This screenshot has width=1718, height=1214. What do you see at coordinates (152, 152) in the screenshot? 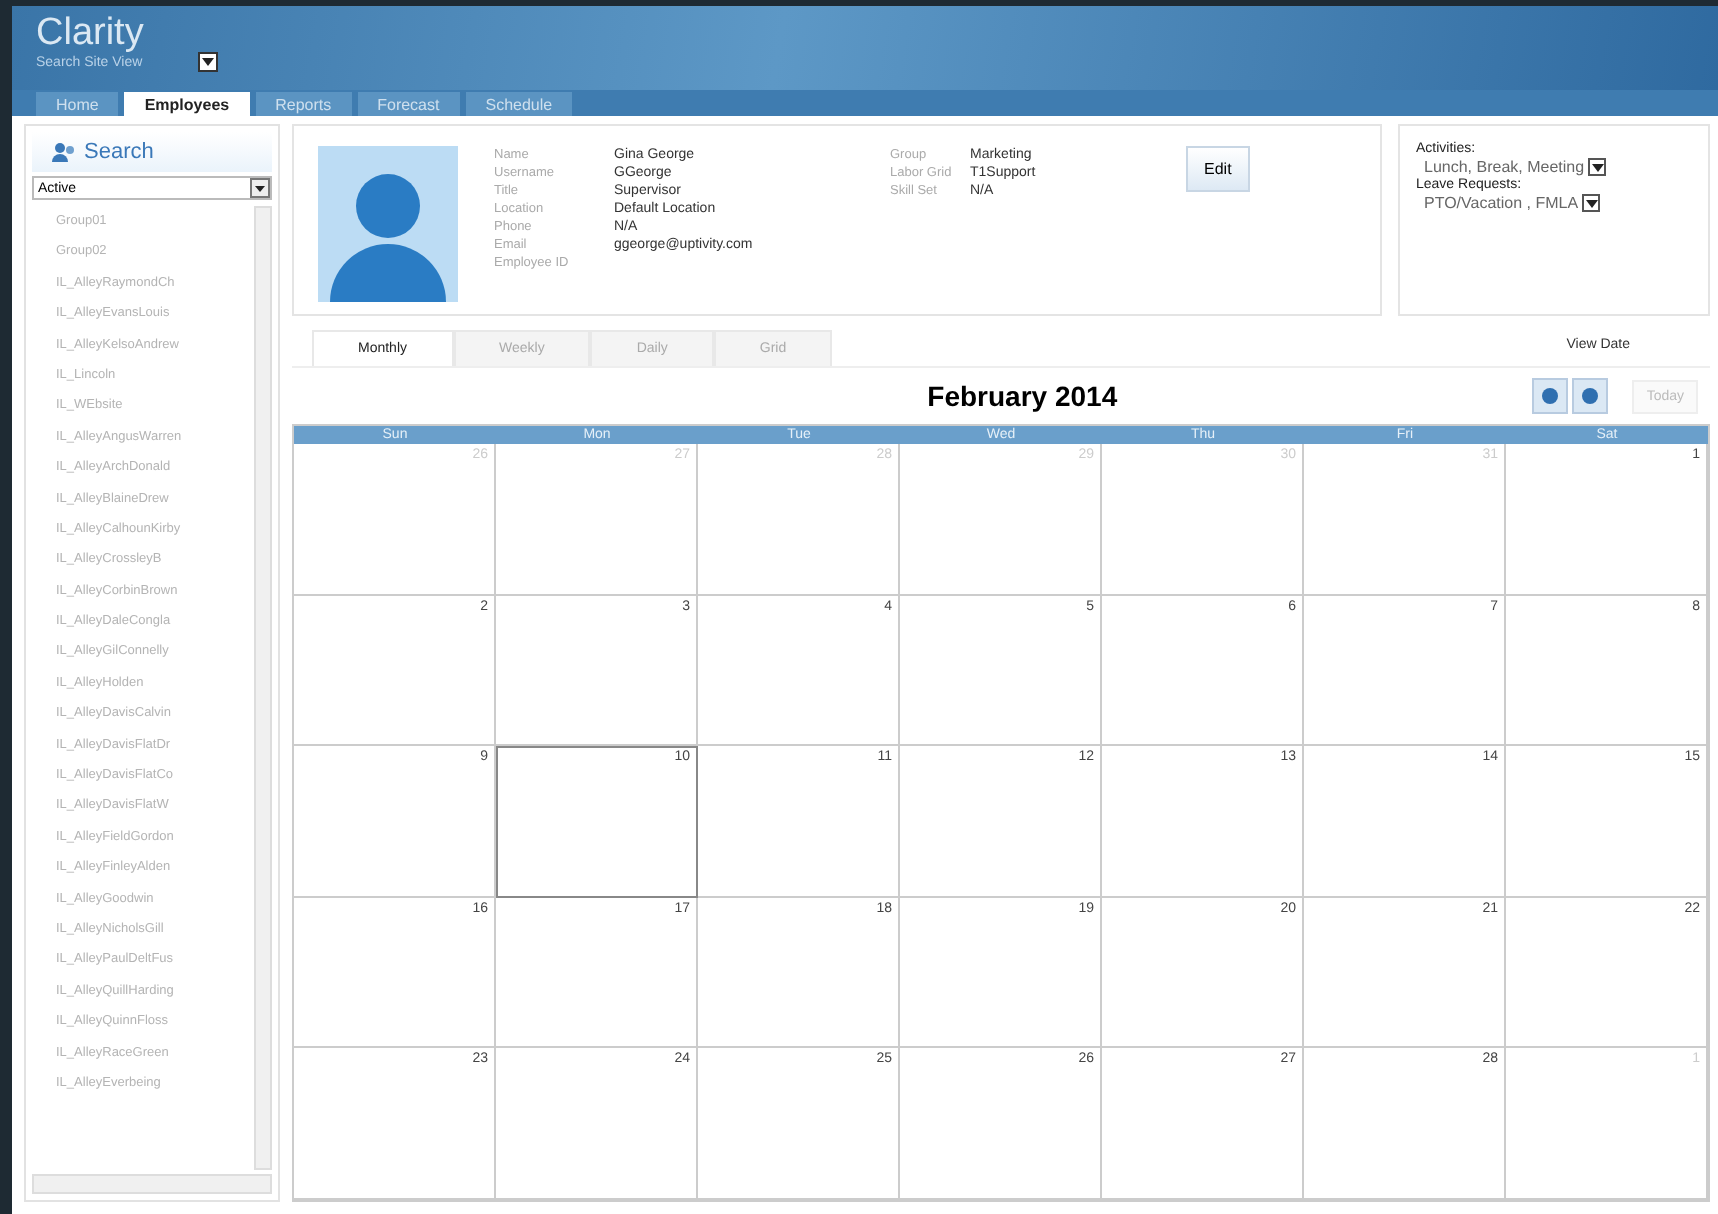
I see `search-button: Search` at bounding box center [152, 152].